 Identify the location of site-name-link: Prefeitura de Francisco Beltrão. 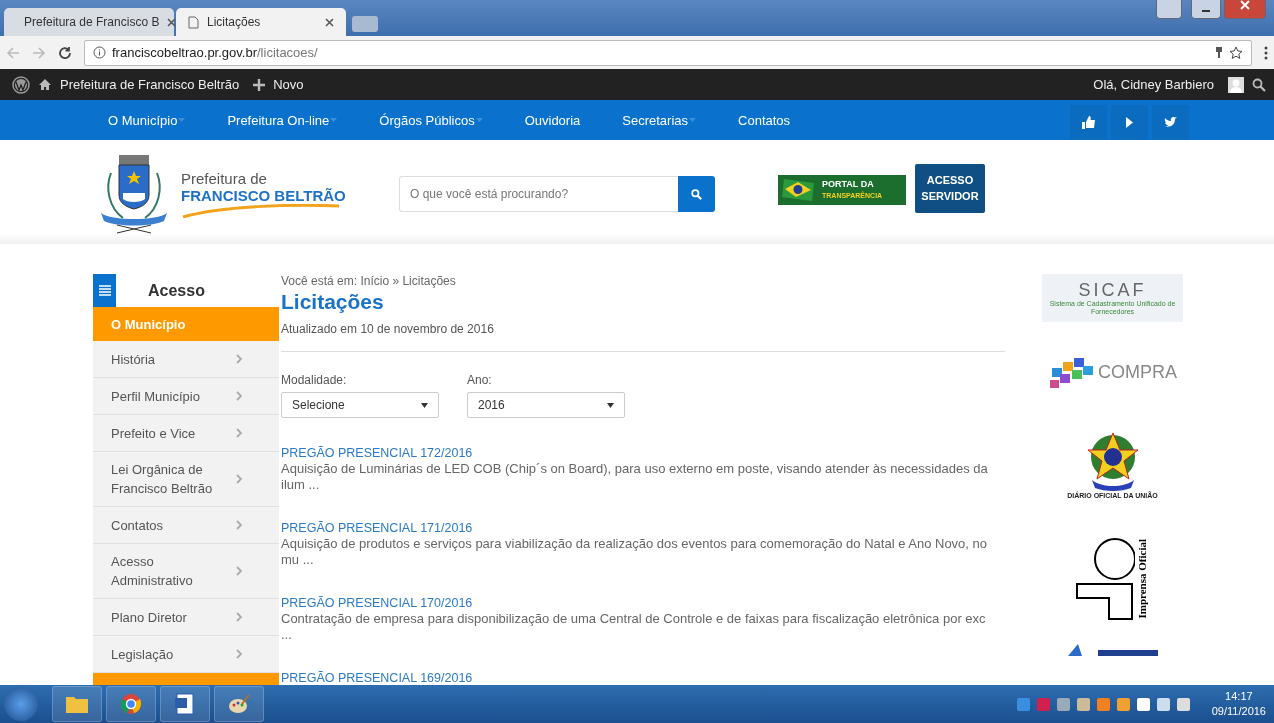
(150, 84).